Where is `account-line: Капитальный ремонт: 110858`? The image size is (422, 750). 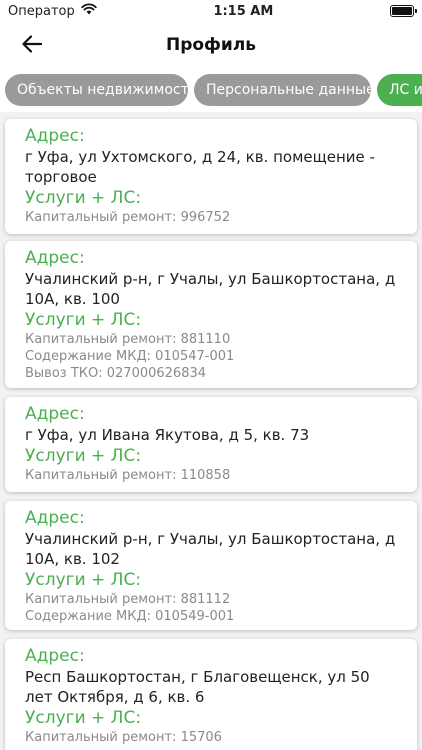 account-line: Капитальный ремонт: 110858 is located at coordinates (128, 475).